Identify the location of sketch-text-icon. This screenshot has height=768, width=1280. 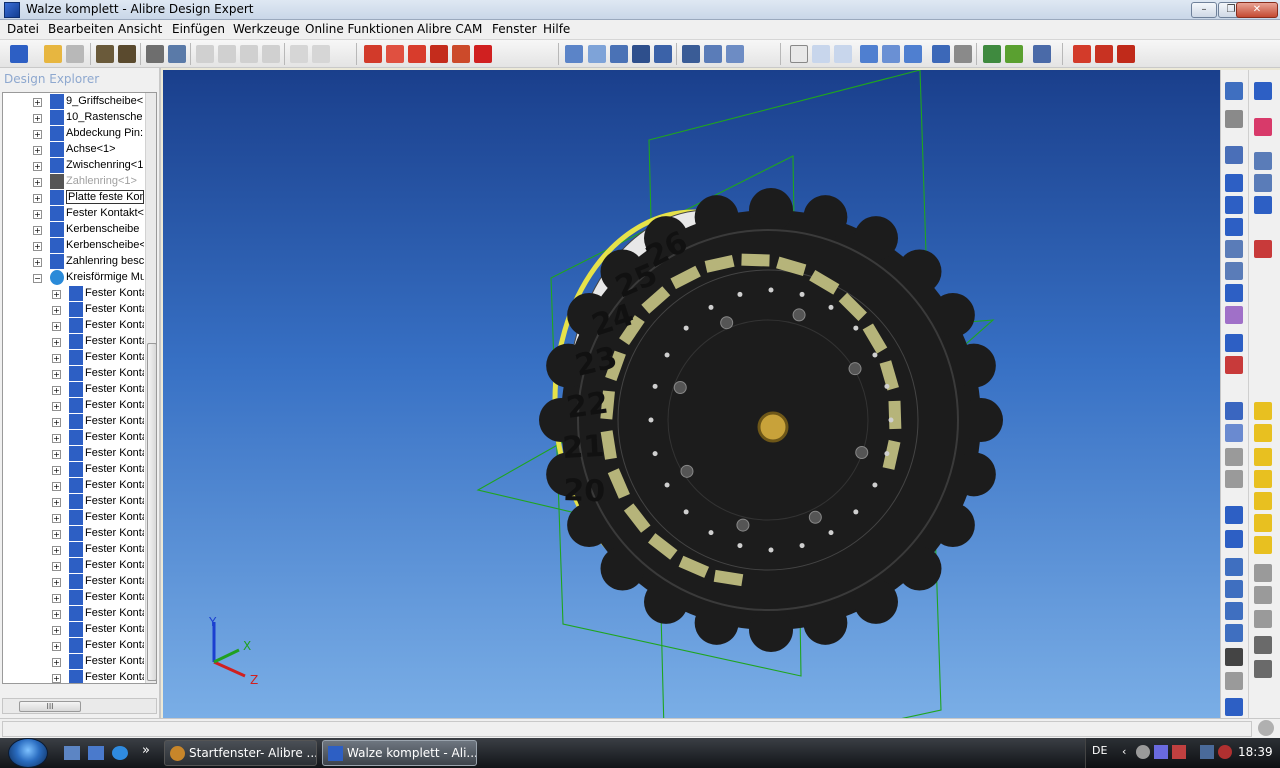
(439, 54).